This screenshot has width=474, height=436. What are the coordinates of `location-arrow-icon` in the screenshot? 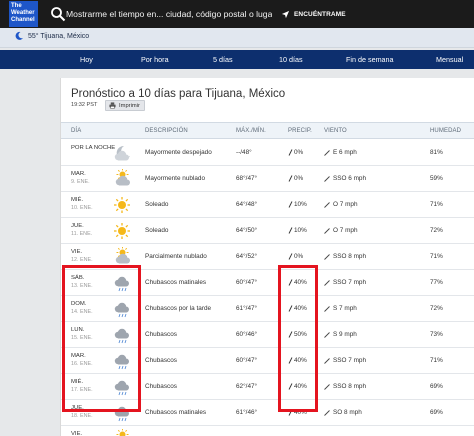 It's located at (285, 14).